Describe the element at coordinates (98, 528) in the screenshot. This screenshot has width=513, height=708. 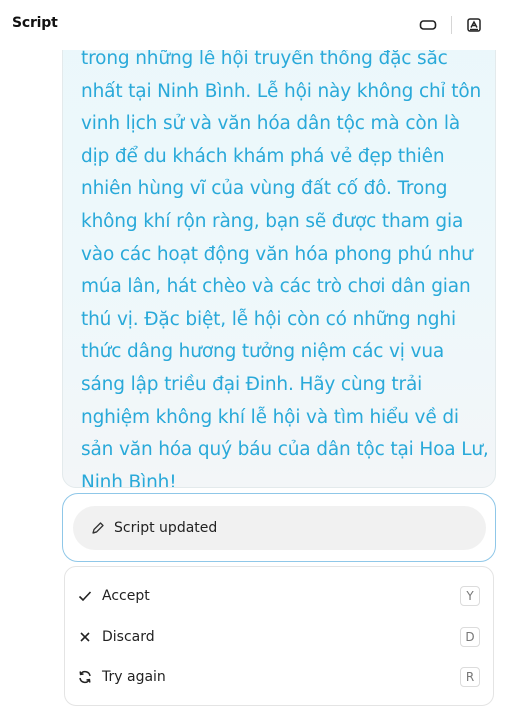
I see `pencil-icon` at that location.